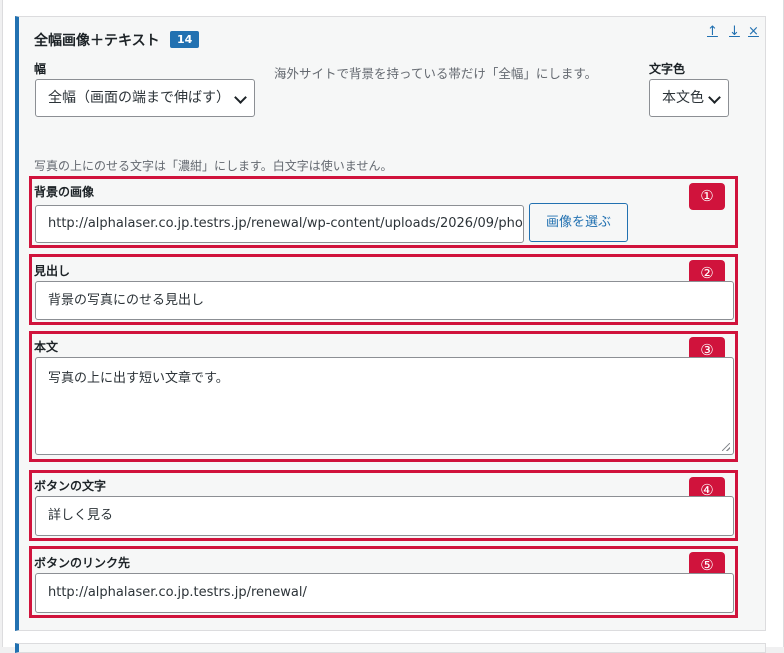 The image size is (784, 653). Describe the element at coordinates (384, 406) in the screenshot. I see `body-textarea: 写真の上に出す短い文章です。` at that location.